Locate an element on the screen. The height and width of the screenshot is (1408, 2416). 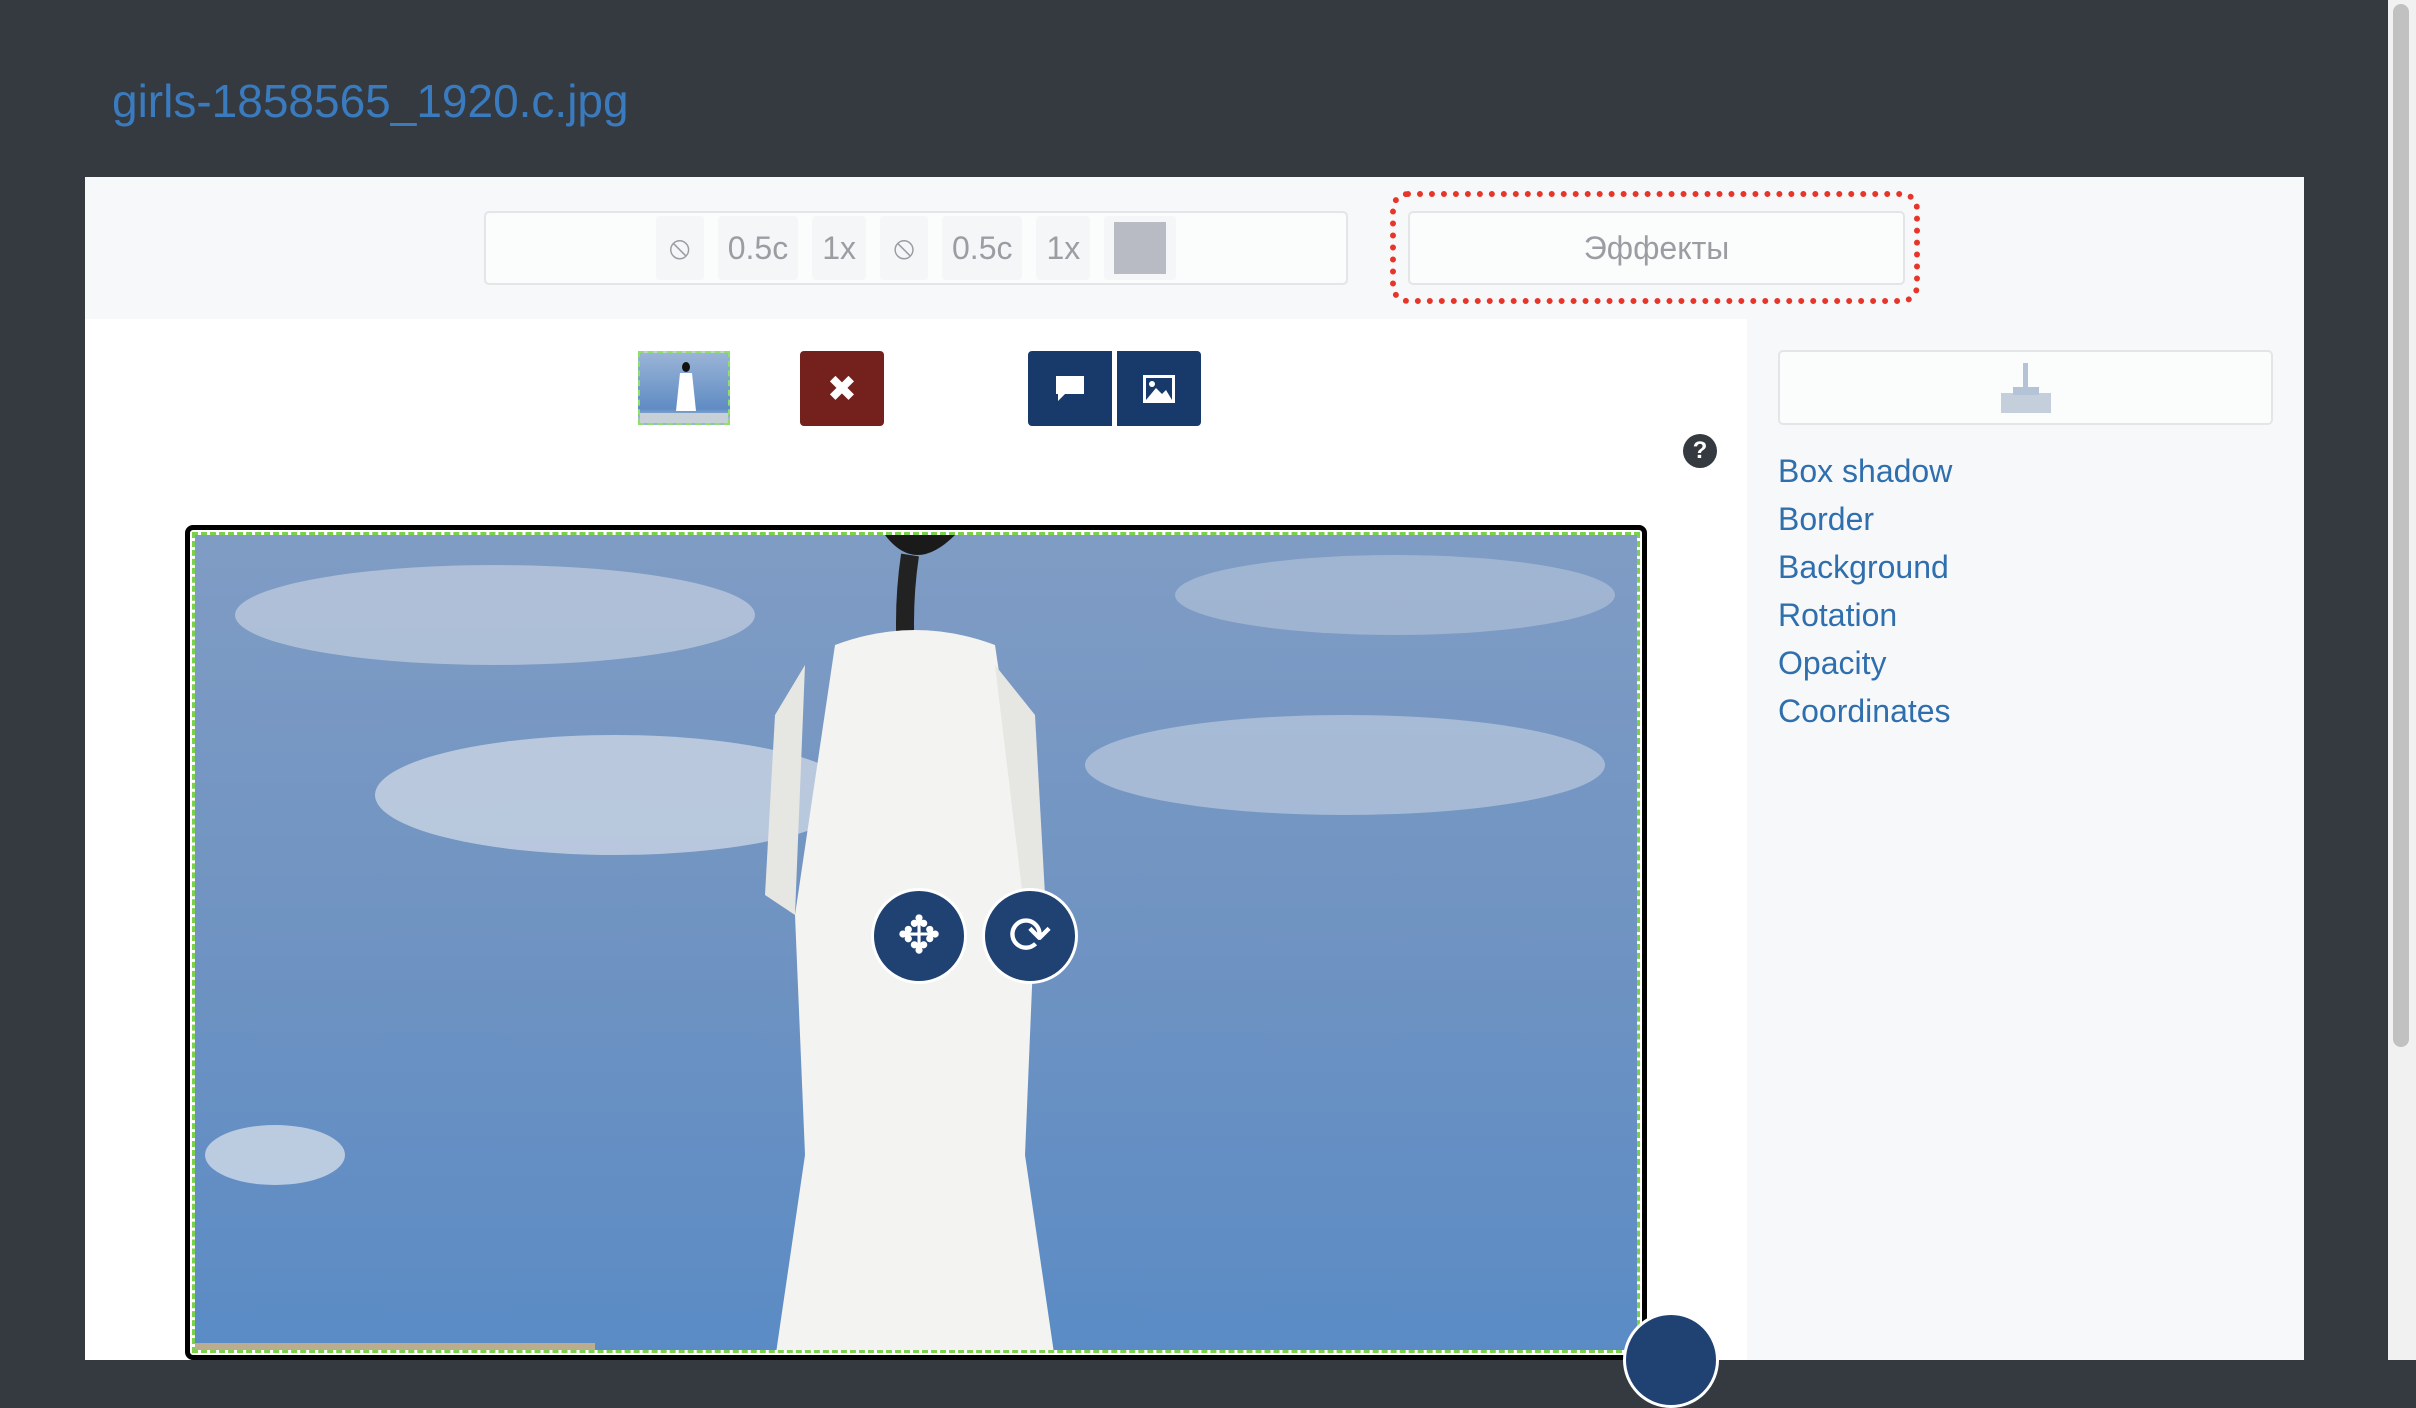
effects-button: Эффекты is located at coordinates (1656, 248).